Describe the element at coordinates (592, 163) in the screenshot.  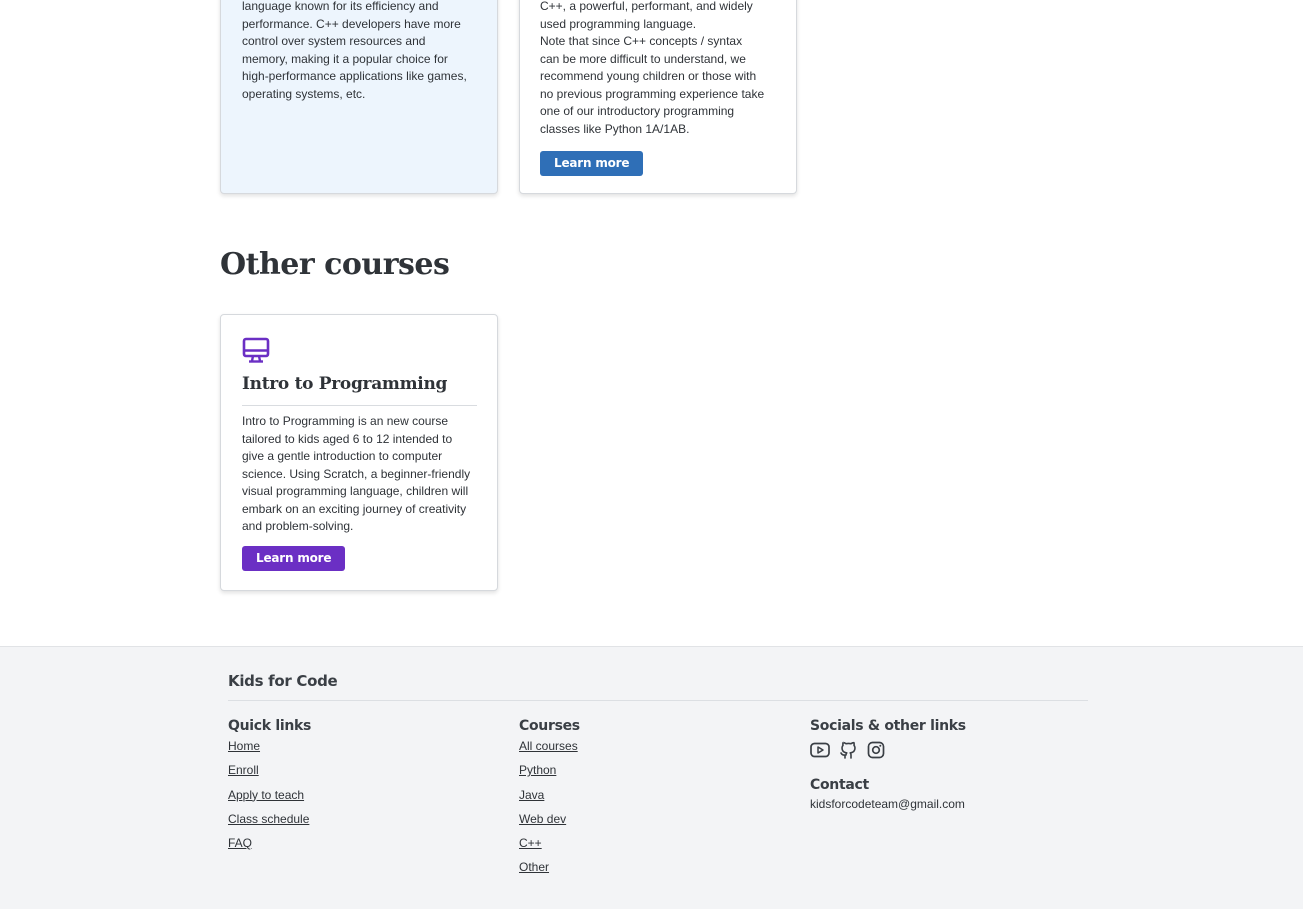
I see `cpp-learn-more-button: Learn more` at that location.